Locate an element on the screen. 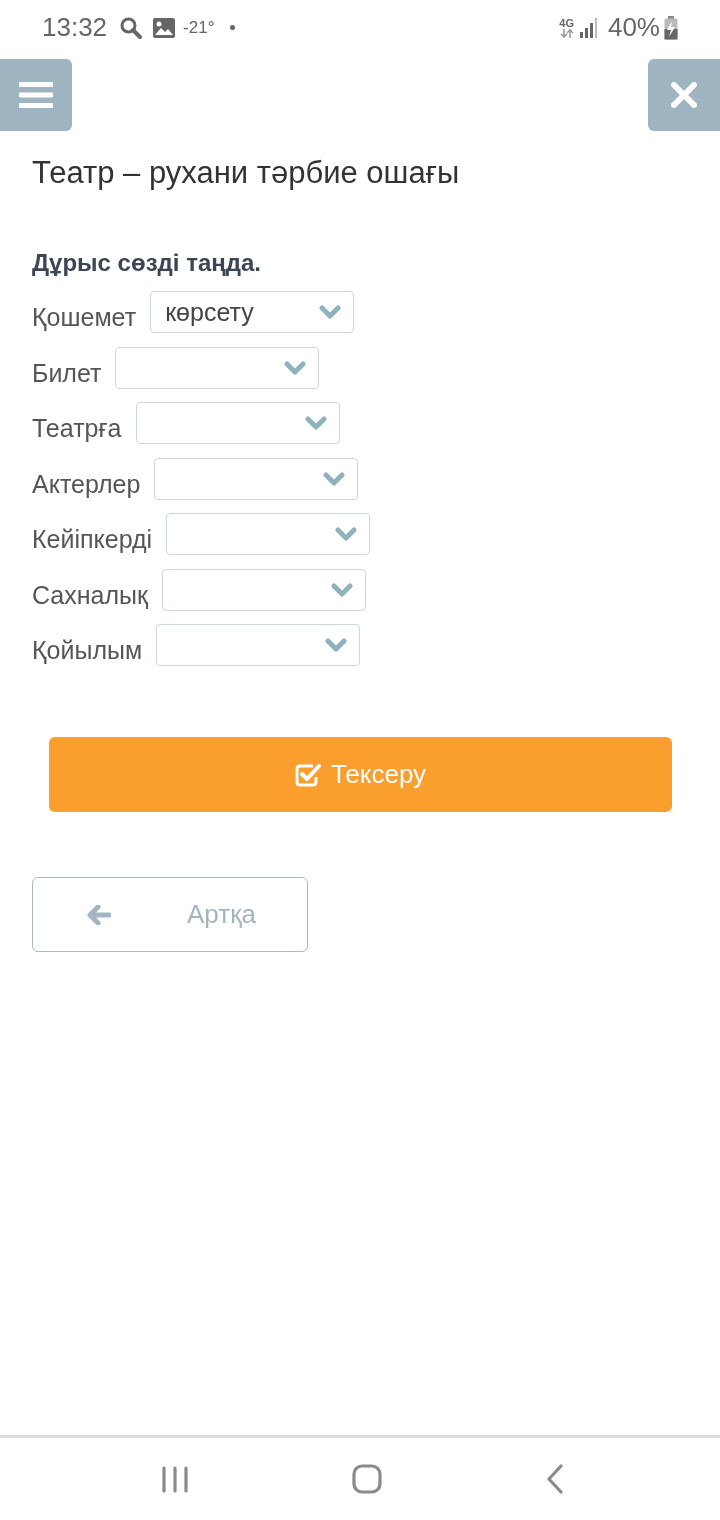  close-button is located at coordinates (684, 95).